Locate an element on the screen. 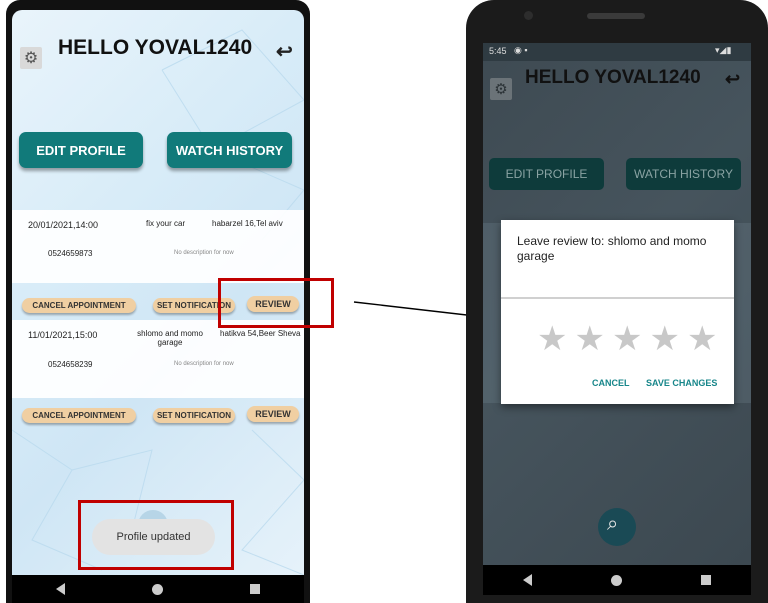  appointment-phone: 0524659873 is located at coordinates (70, 253).